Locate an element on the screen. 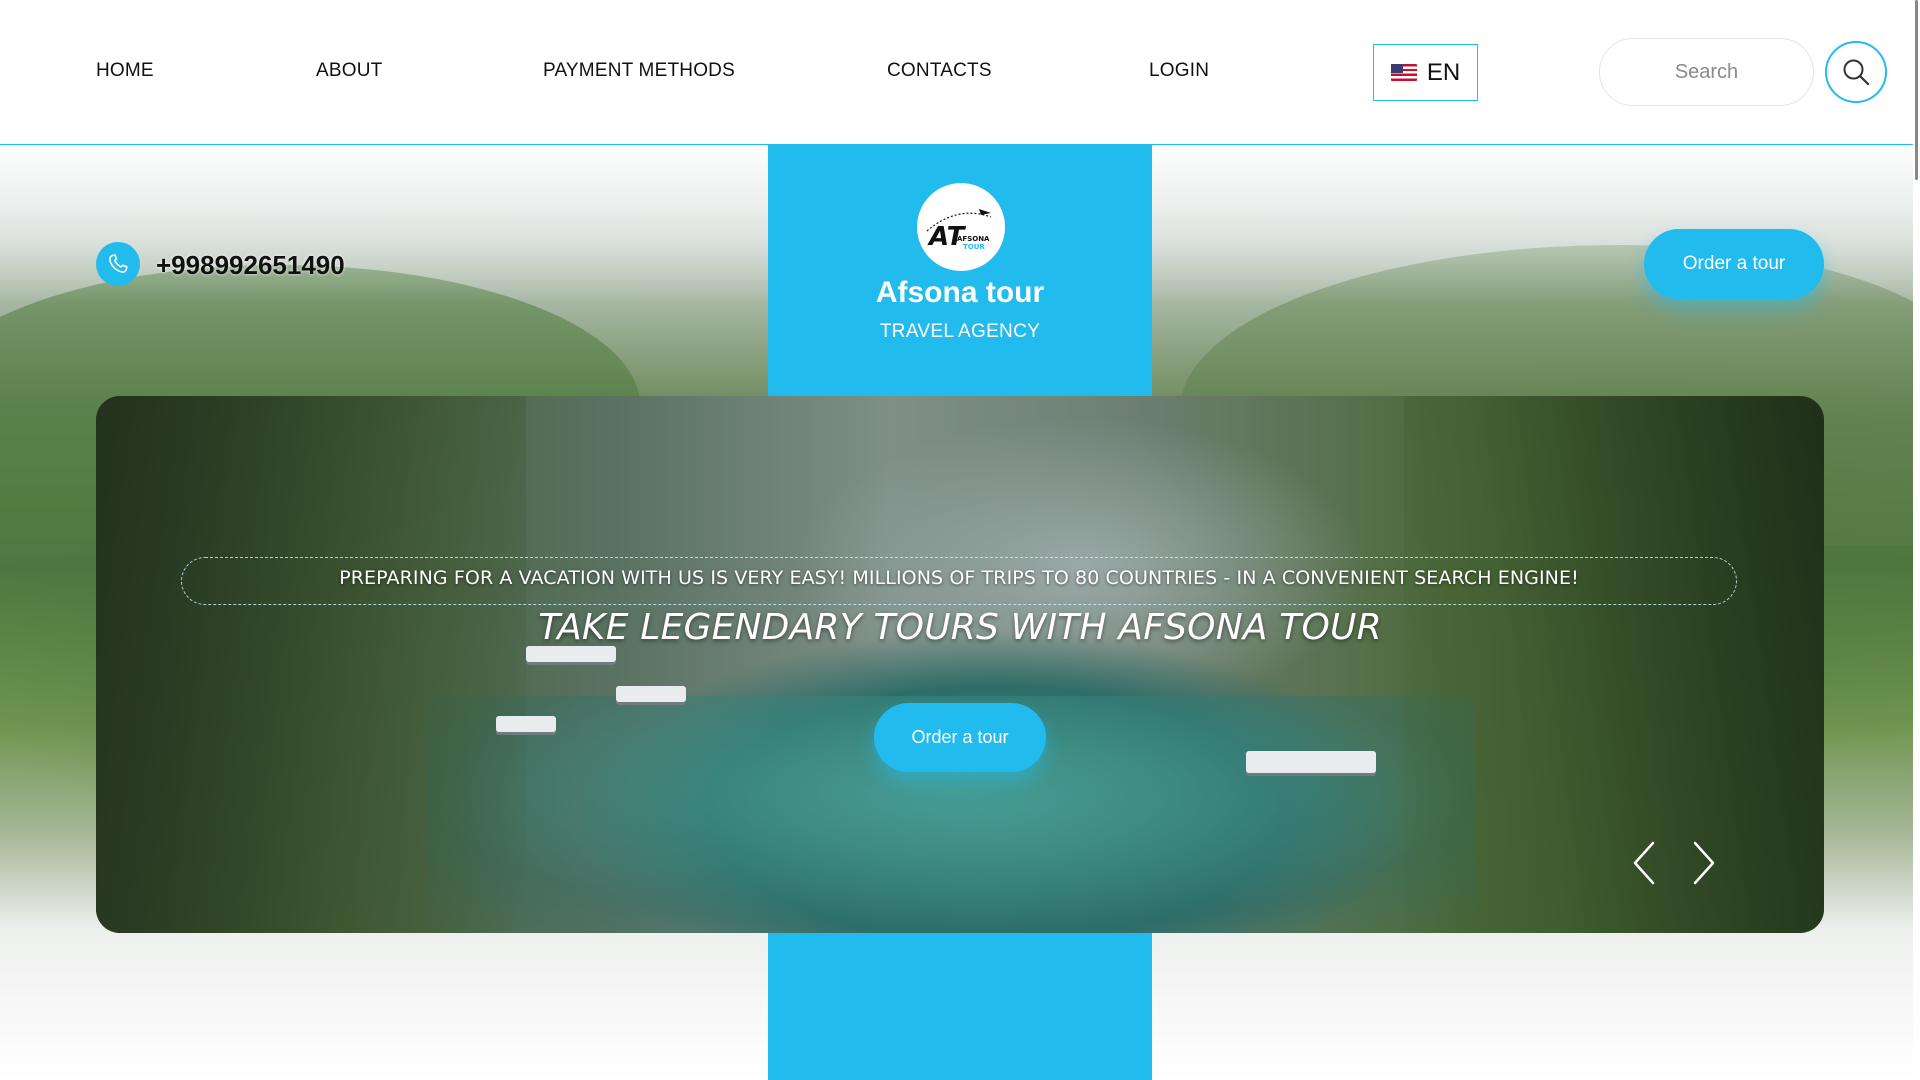 This screenshot has height=1080, width=1920. search-button is located at coordinates (1856, 72).